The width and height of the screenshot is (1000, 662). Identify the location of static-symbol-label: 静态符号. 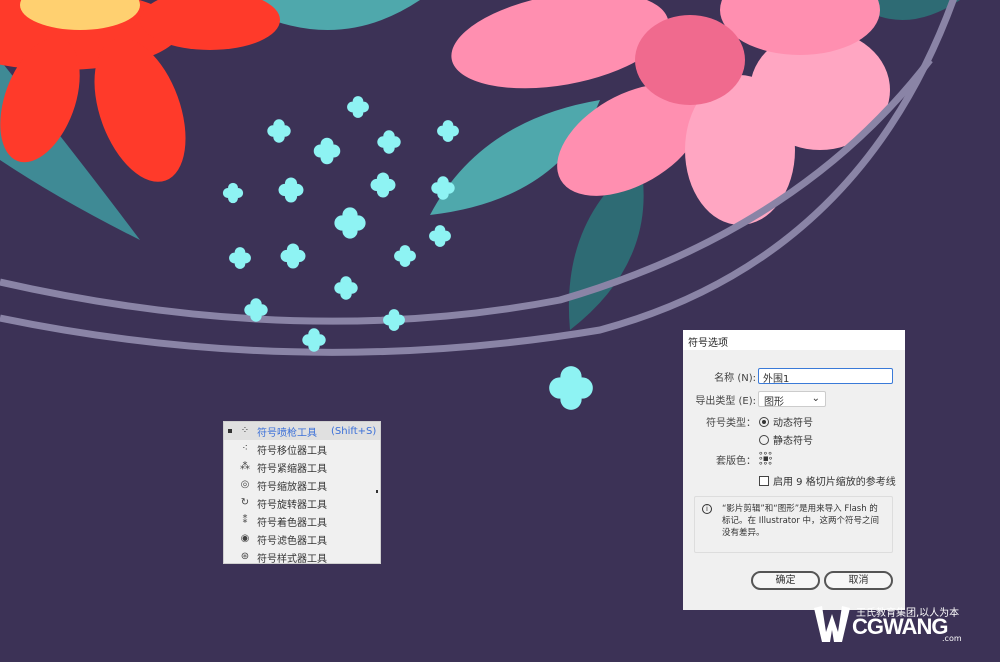
(793, 439).